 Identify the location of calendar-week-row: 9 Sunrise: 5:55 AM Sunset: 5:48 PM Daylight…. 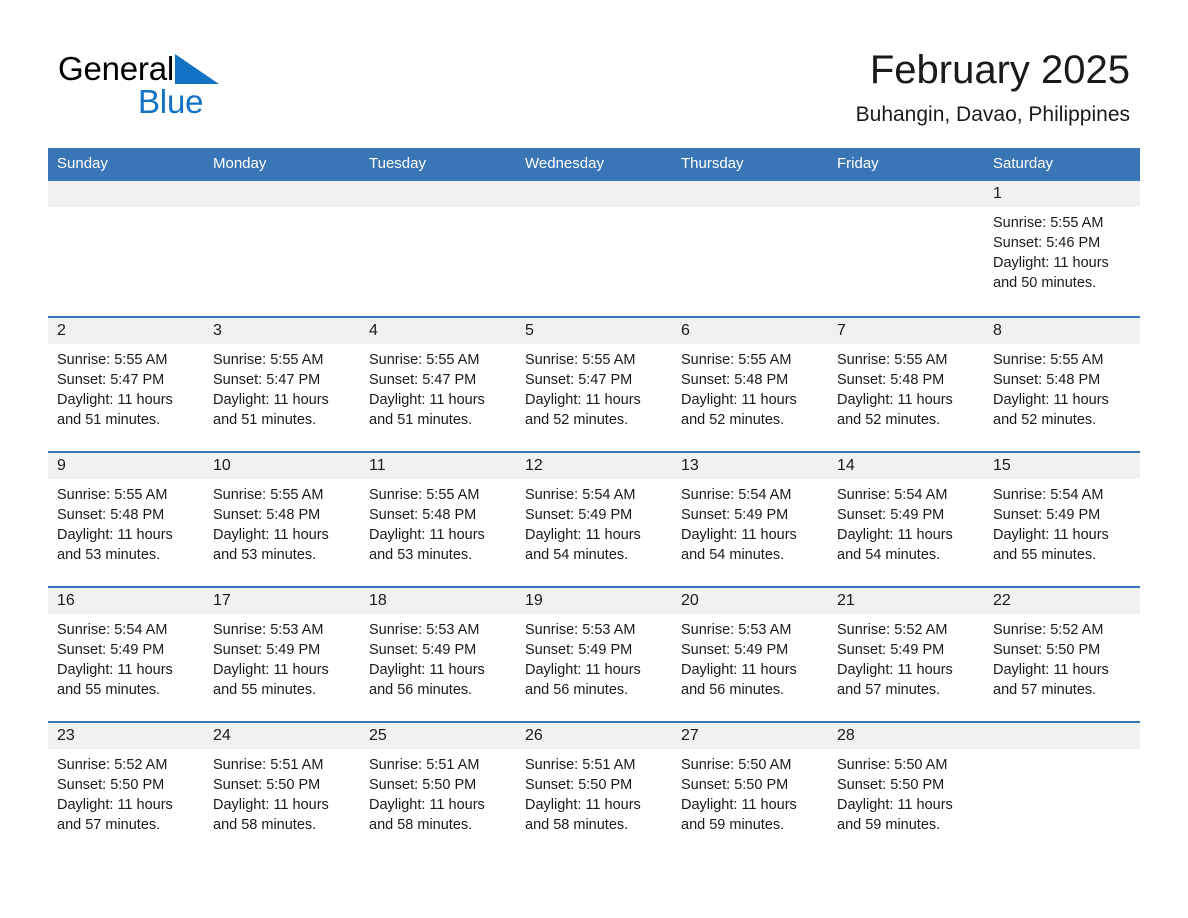
(594, 518).